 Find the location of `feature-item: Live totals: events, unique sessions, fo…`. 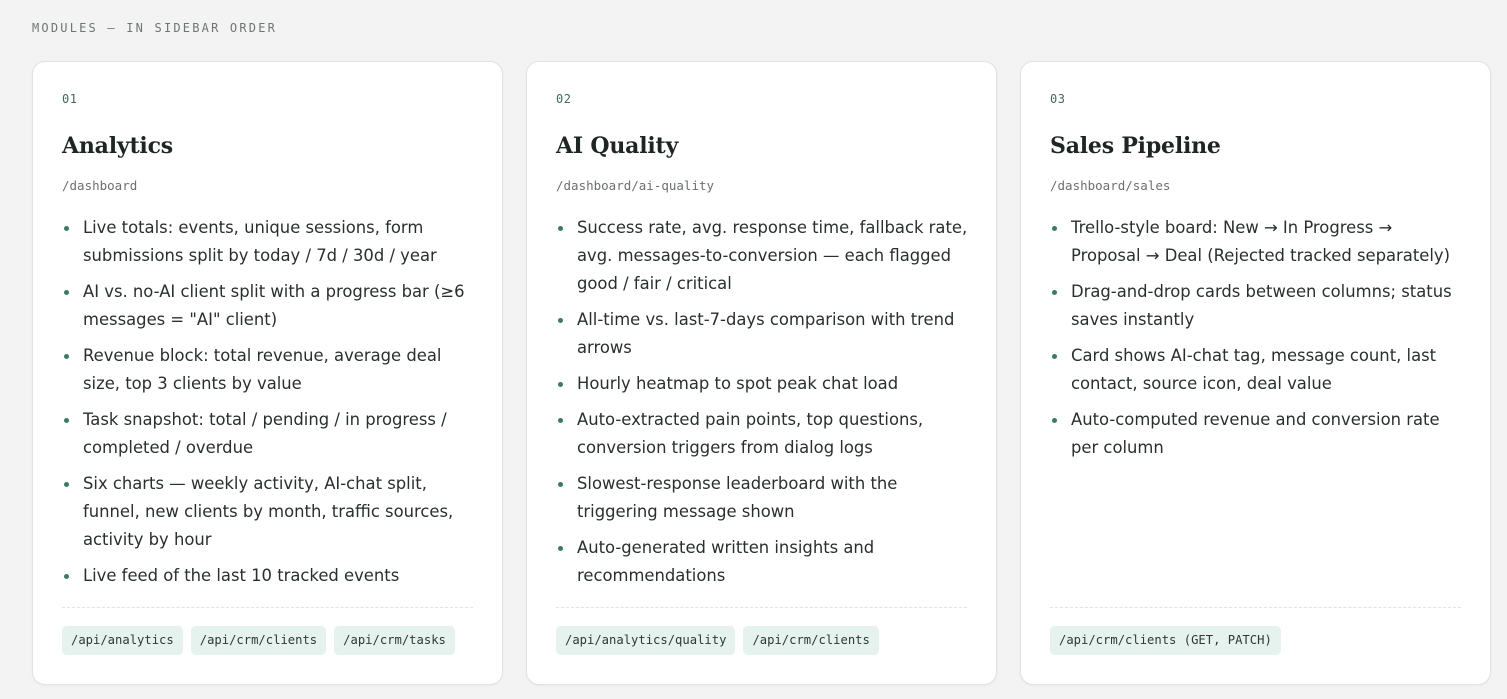

feature-item: Live totals: events, unique sessions, fo… is located at coordinates (270, 242).